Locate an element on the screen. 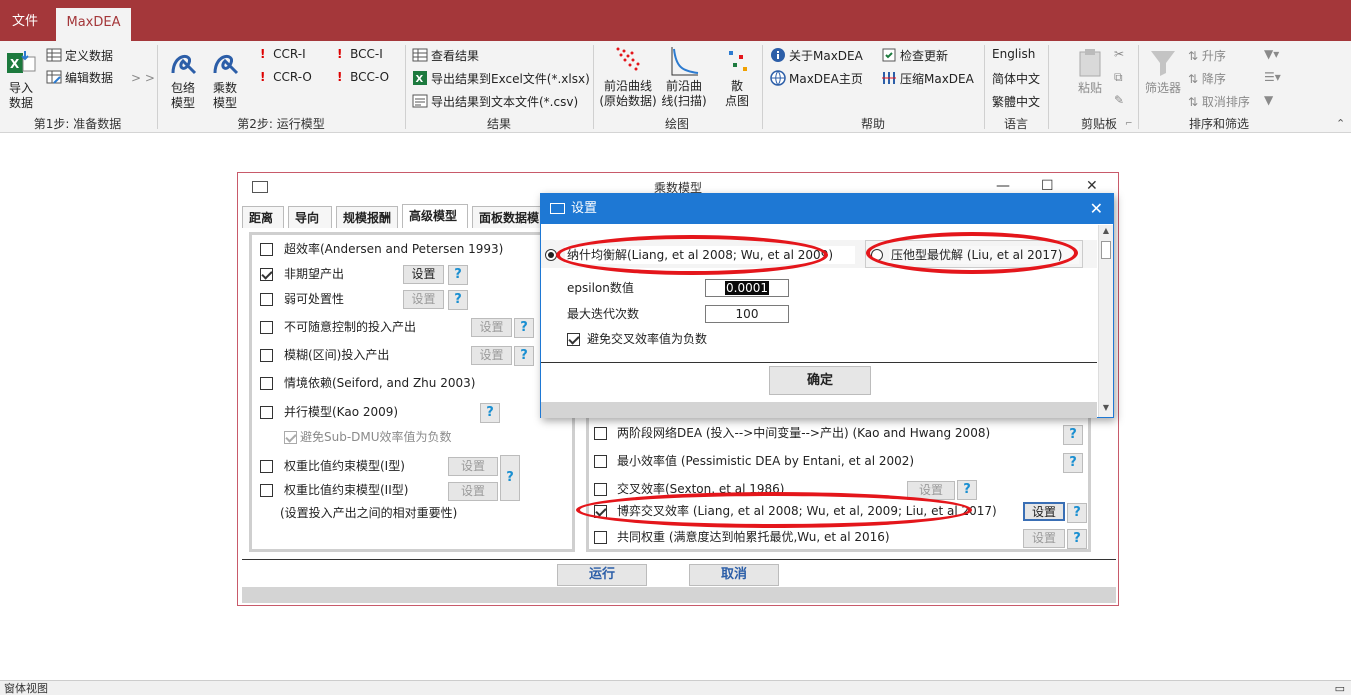 The height and width of the screenshot is (695, 1351). edit-data-button: 编辑数据 is located at coordinates (79, 77).